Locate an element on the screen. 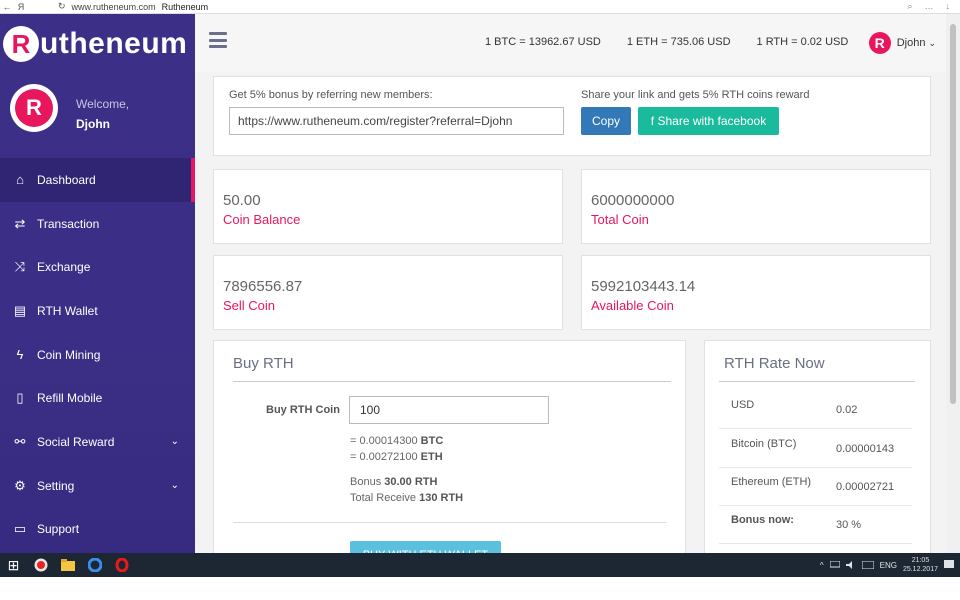  rate-row-bonus: Bonus now: 30 % is located at coordinates (815, 525).